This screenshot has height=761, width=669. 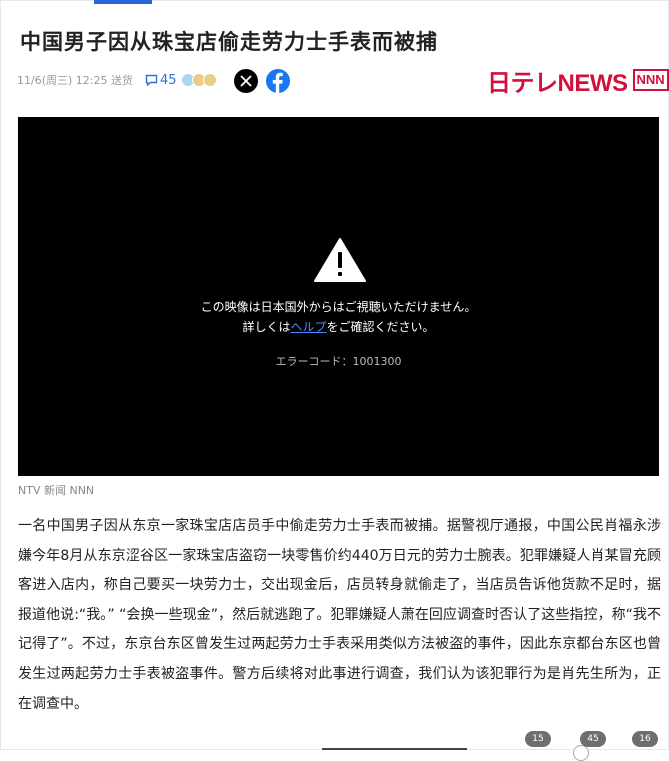 What do you see at coordinates (229, 42) in the screenshot?
I see `article-title: 中国男子因从珠宝店偷走劳力士手表而被捕` at bounding box center [229, 42].